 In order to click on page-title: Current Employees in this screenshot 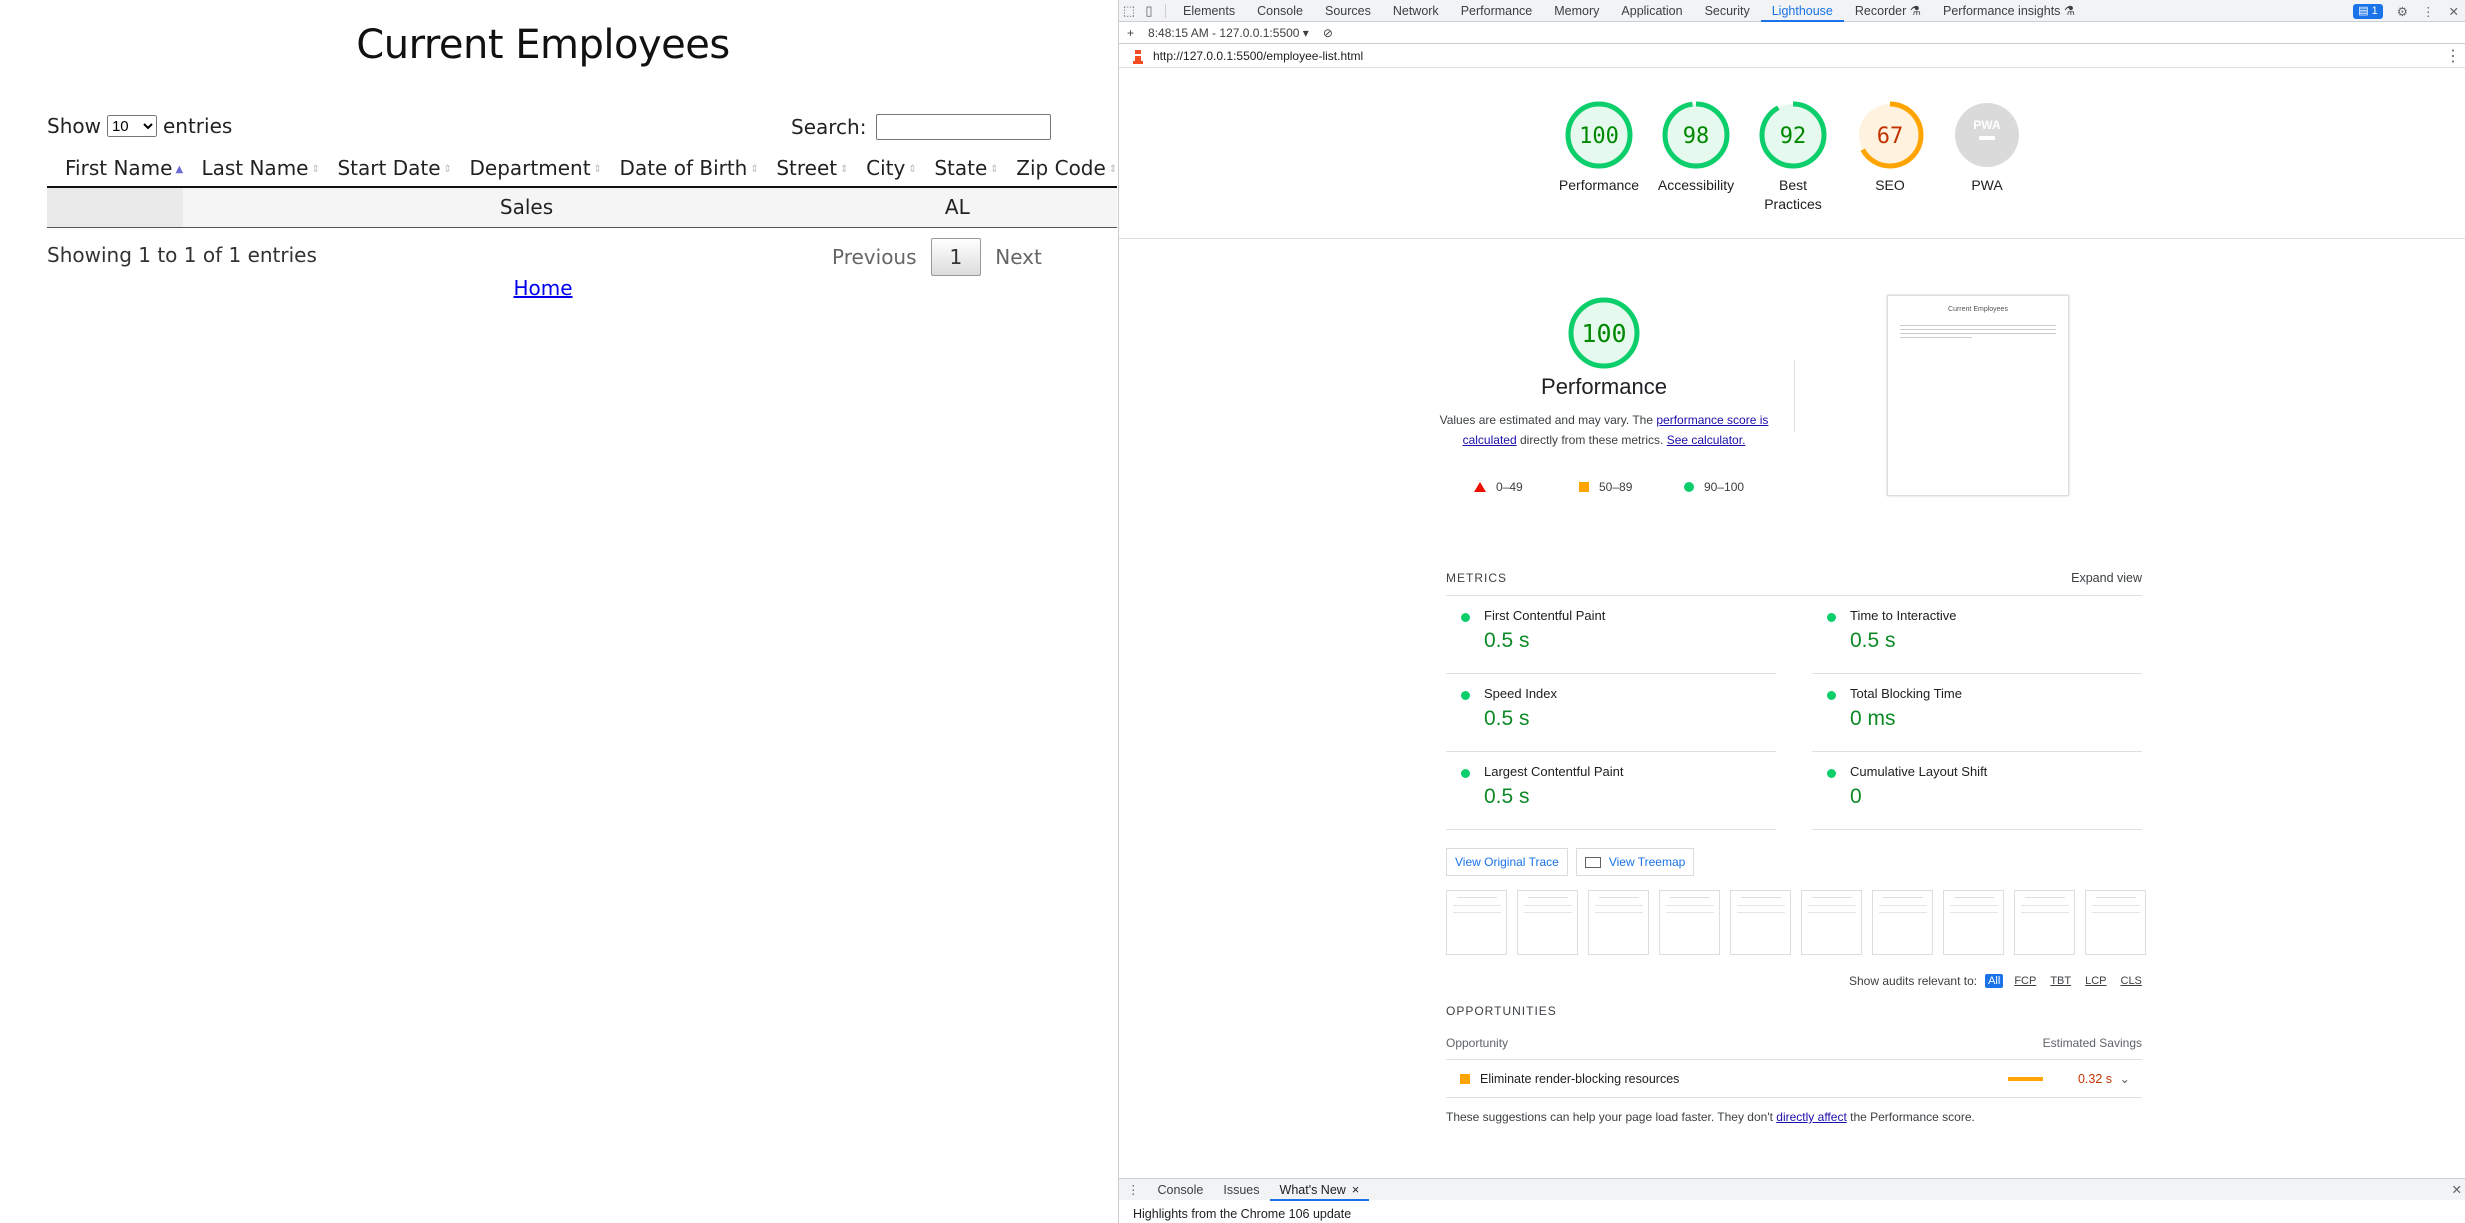, I will do `click(543, 45)`.